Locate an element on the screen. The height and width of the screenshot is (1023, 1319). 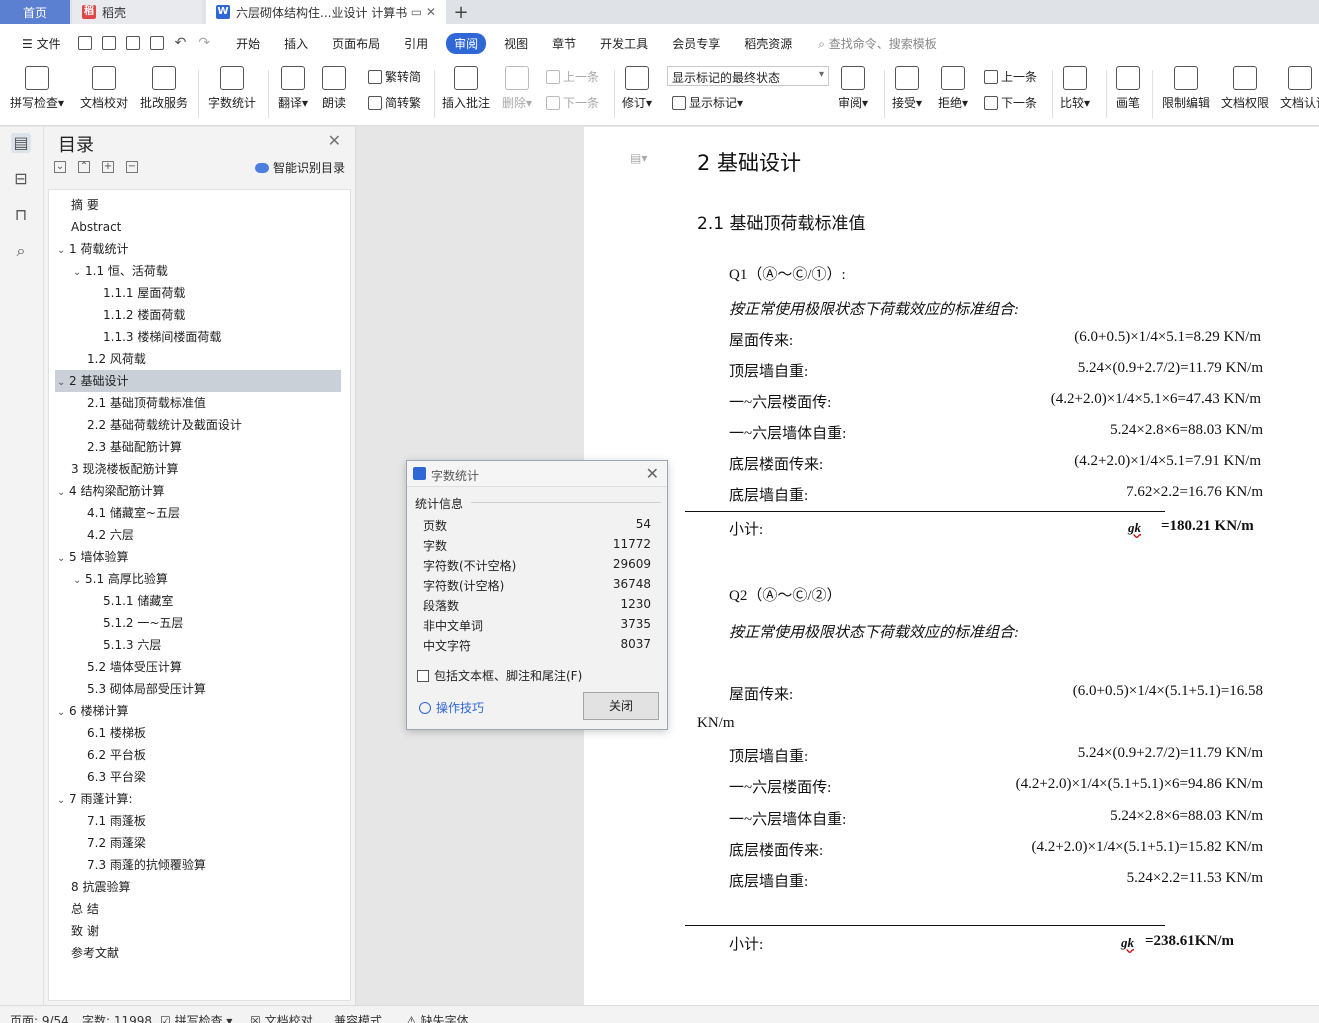
toc-item: ⌄ 2 基础设计 is located at coordinates (198, 381).